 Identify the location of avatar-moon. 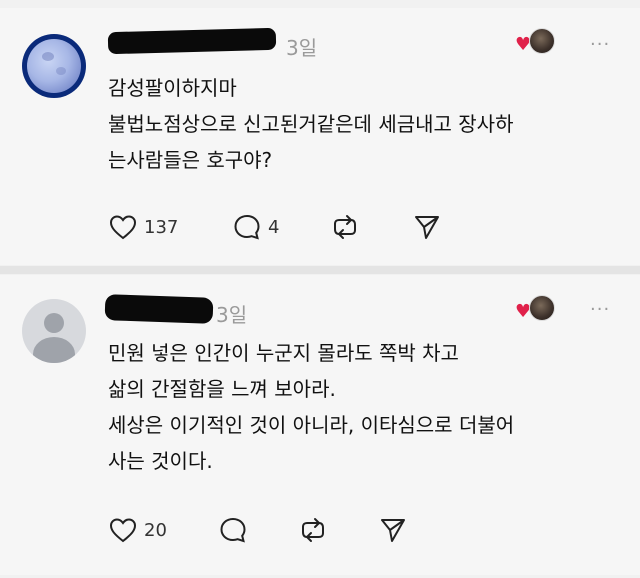
(54, 66).